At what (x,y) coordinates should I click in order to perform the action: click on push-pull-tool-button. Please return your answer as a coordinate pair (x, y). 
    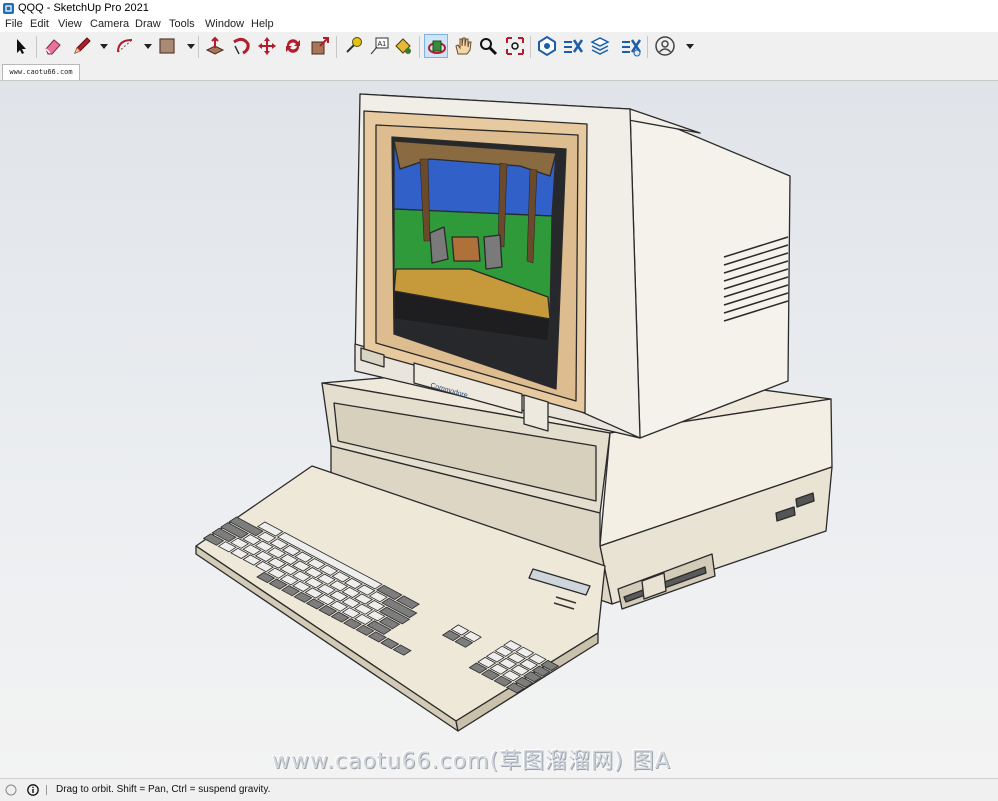
    Looking at the image, I should click on (215, 46).